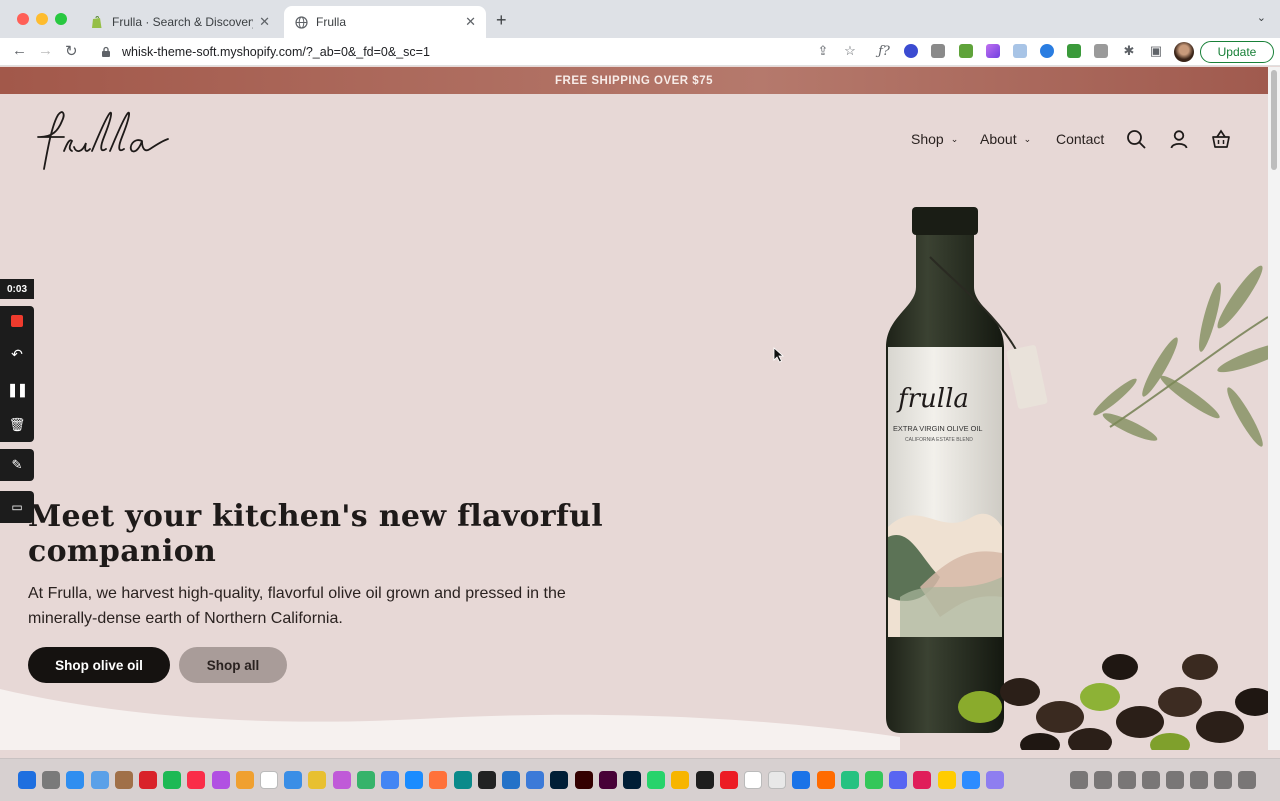 The width and height of the screenshot is (1280, 801). What do you see at coordinates (927, 139) in the screenshot?
I see `nav-shop-label: Shop` at bounding box center [927, 139].